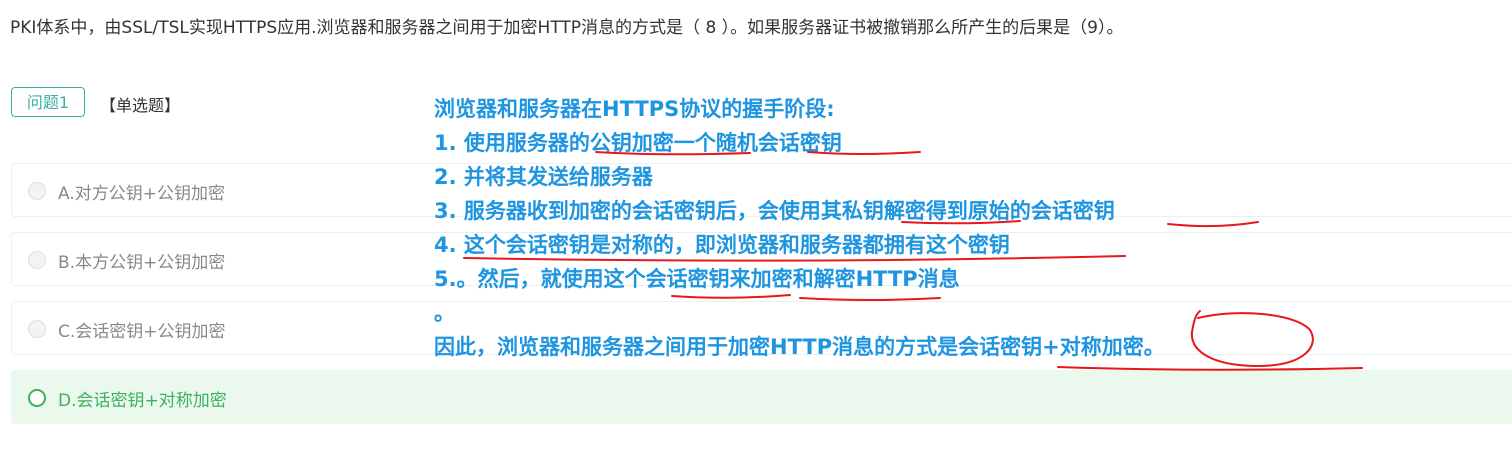 This screenshot has height=450, width=1512. What do you see at coordinates (141, 194) in the screenshot?
I see `option-a-label: A.对方公钥+公钥加密` at bounding box center [141, 194].